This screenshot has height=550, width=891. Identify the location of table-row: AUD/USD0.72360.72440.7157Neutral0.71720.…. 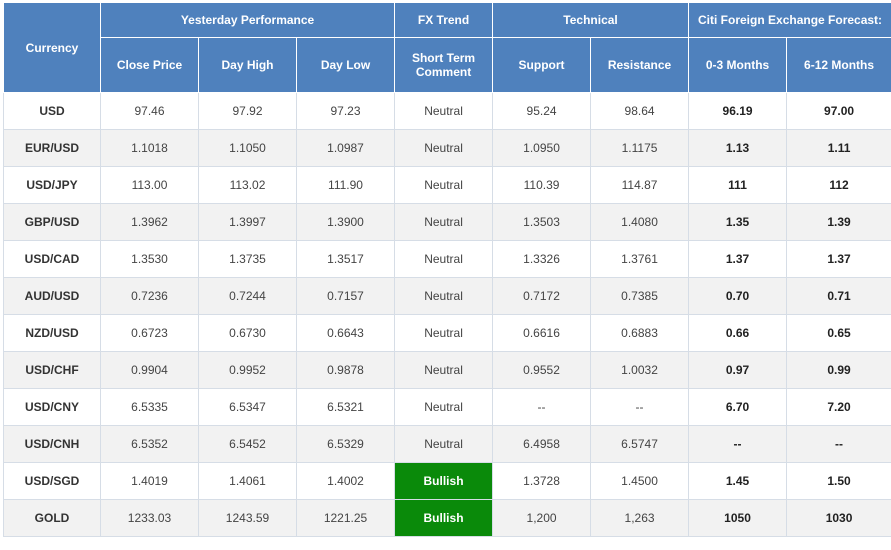
(447, 296).